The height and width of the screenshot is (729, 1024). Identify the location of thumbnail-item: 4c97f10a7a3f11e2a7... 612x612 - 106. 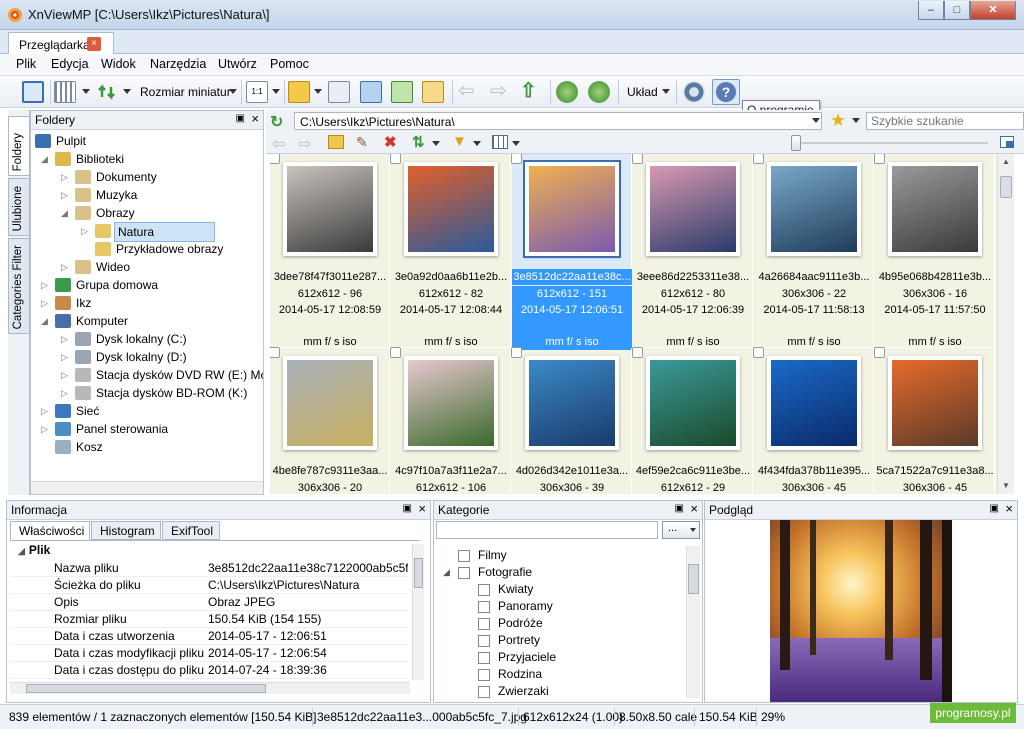
(450, 420).